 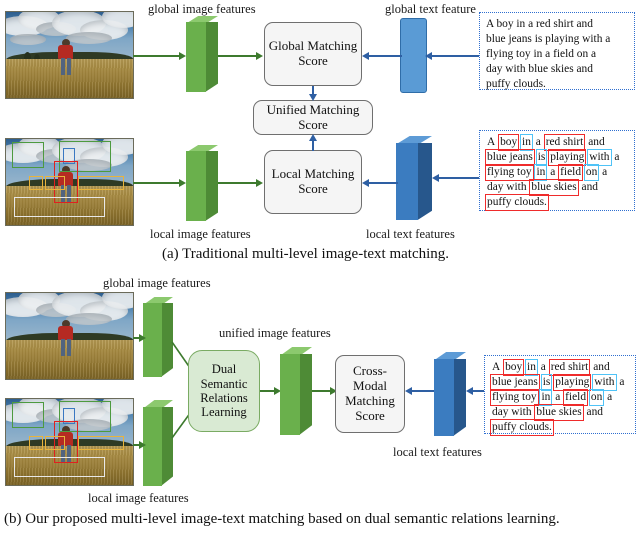 I want to click on caption-token-highlight-red: playing, so click(x=567, y=158).